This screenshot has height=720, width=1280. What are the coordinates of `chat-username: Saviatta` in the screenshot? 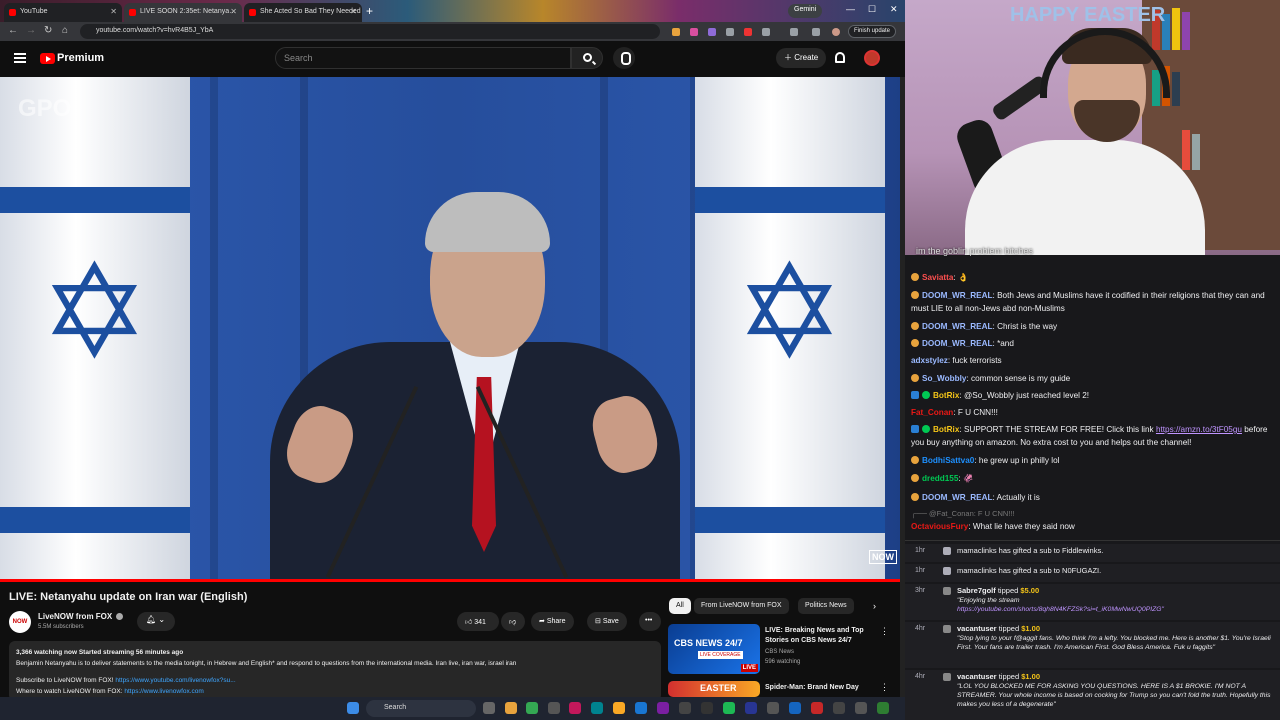 It's located at (937, 277).